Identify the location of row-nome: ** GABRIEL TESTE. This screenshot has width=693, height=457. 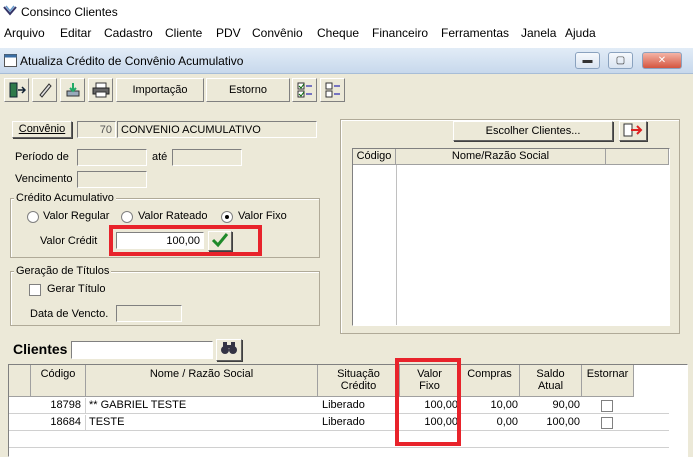
(138, 405).